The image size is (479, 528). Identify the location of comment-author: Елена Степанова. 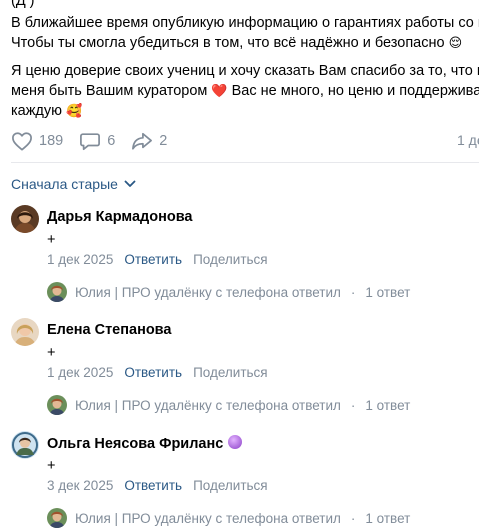
(109, 330).